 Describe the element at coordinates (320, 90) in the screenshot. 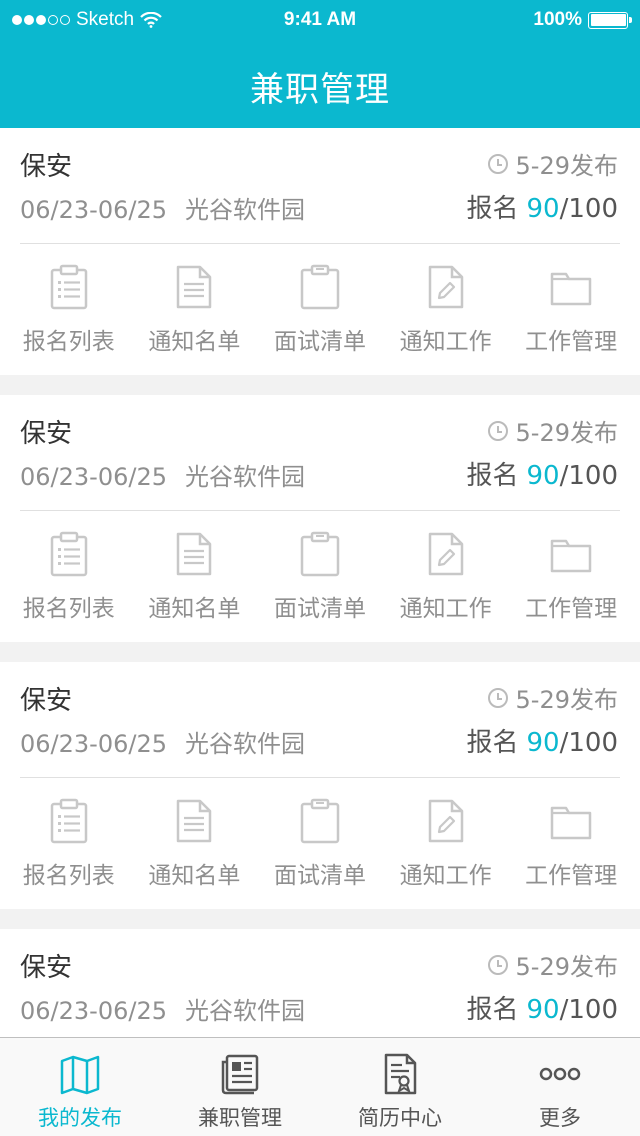

I see `page-title: 兼职管理` at that location.